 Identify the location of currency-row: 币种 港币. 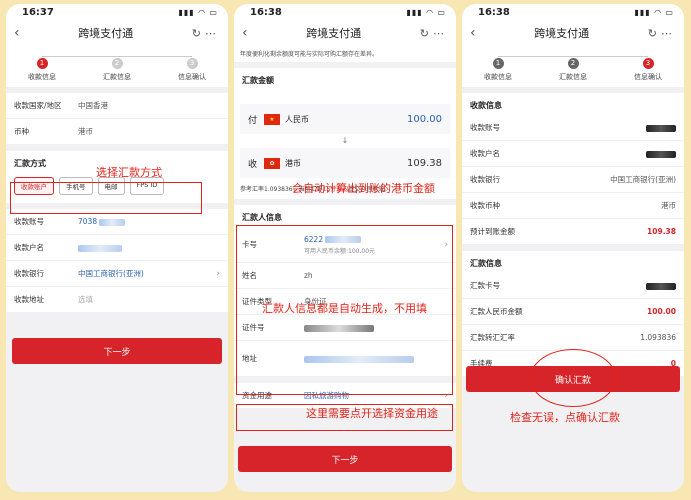
(117, 132).